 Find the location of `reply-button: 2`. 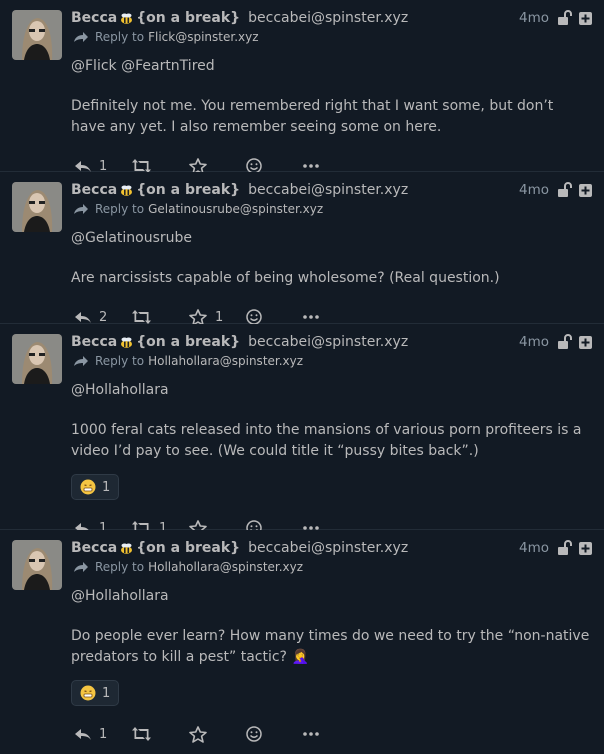

reply-button: 2 is located at coordinates (103, 317).